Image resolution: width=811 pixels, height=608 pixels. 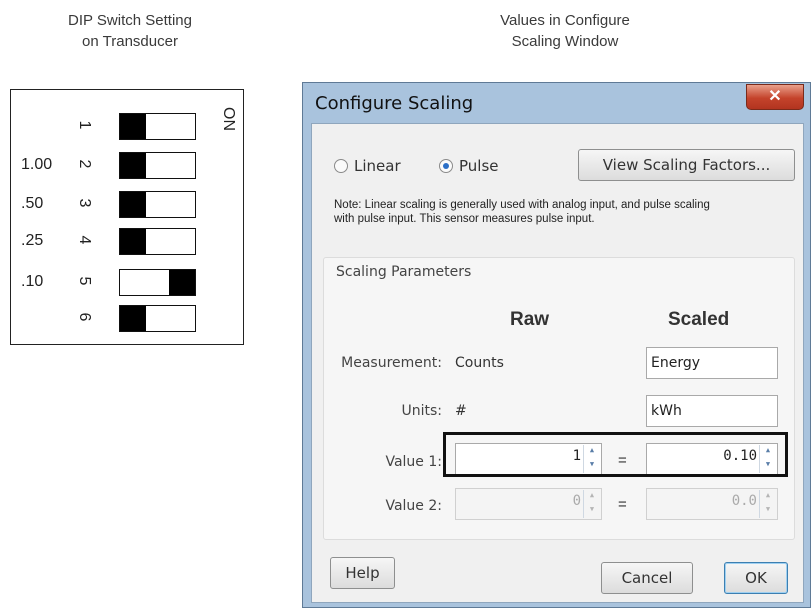 I want to click on measurement-raw: Counts, so click(x=479, y=363).